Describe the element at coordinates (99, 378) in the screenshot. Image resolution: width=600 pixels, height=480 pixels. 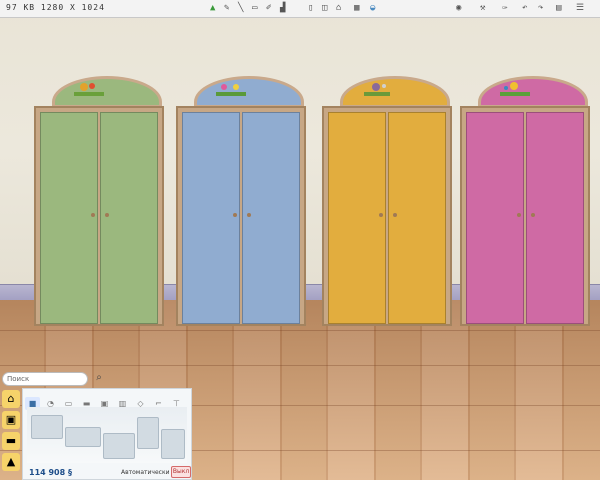
I see `search-icon: ⌕` at that location.